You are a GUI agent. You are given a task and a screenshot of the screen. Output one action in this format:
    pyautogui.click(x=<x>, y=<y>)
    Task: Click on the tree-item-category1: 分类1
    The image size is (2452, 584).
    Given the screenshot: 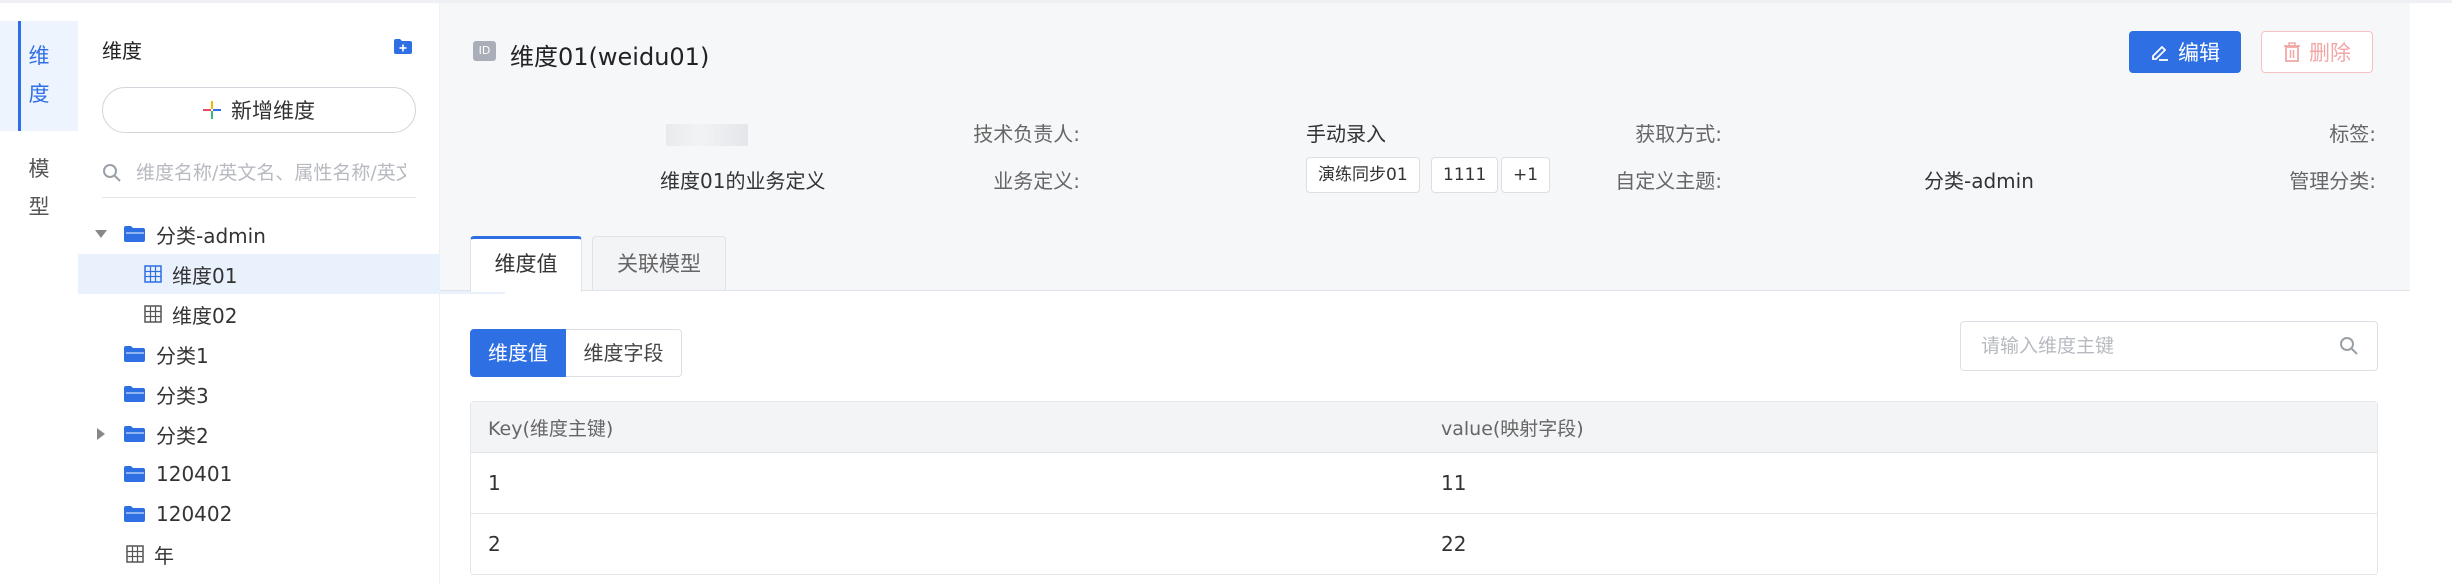 What is the action you would take?
    pyautogui.click(x=281, y=354)
    